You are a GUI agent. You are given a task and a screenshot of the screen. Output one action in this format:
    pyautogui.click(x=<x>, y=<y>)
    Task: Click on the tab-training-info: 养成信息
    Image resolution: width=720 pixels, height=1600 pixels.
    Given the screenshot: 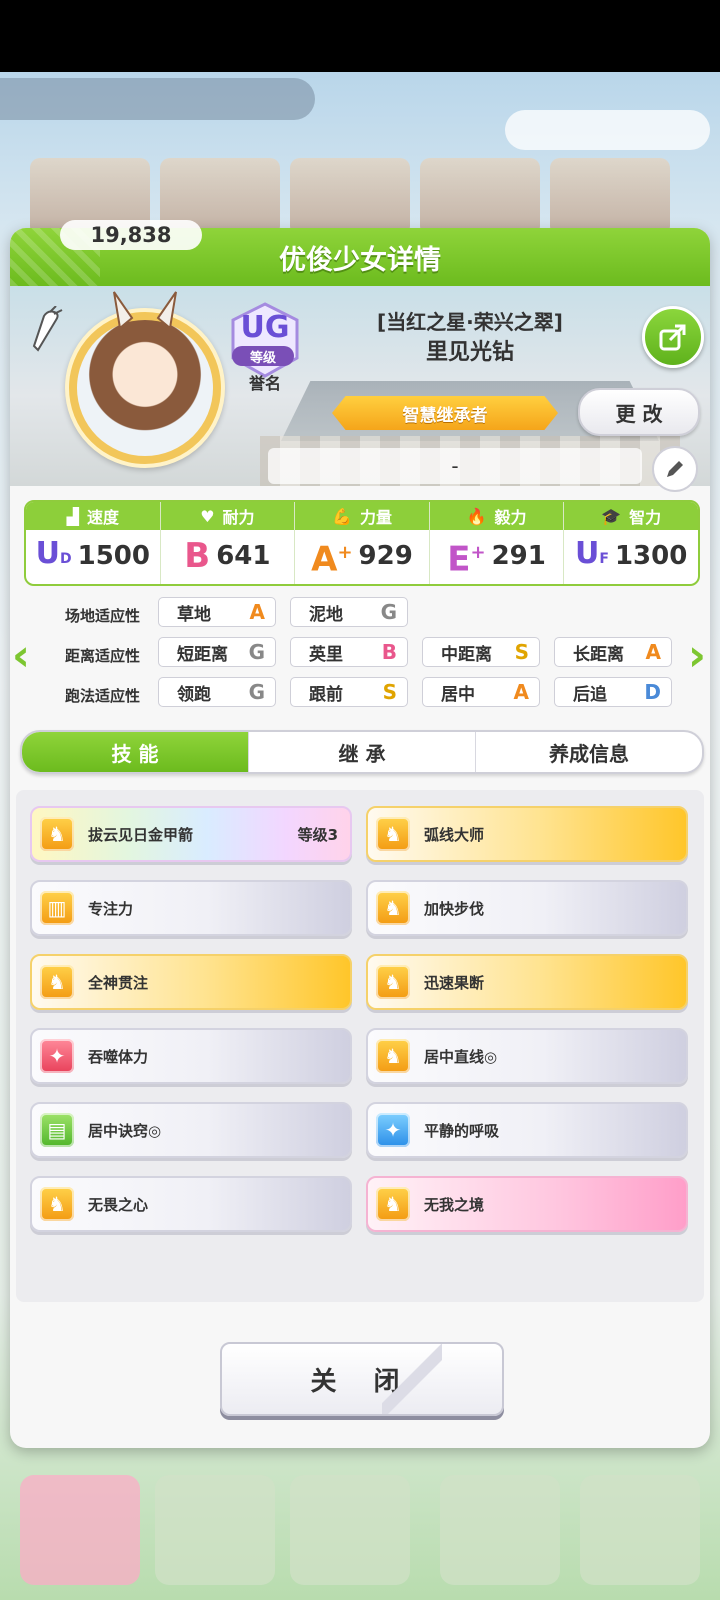 What is the action you would take?
    pyautogui.click(x=589, y=752)
    